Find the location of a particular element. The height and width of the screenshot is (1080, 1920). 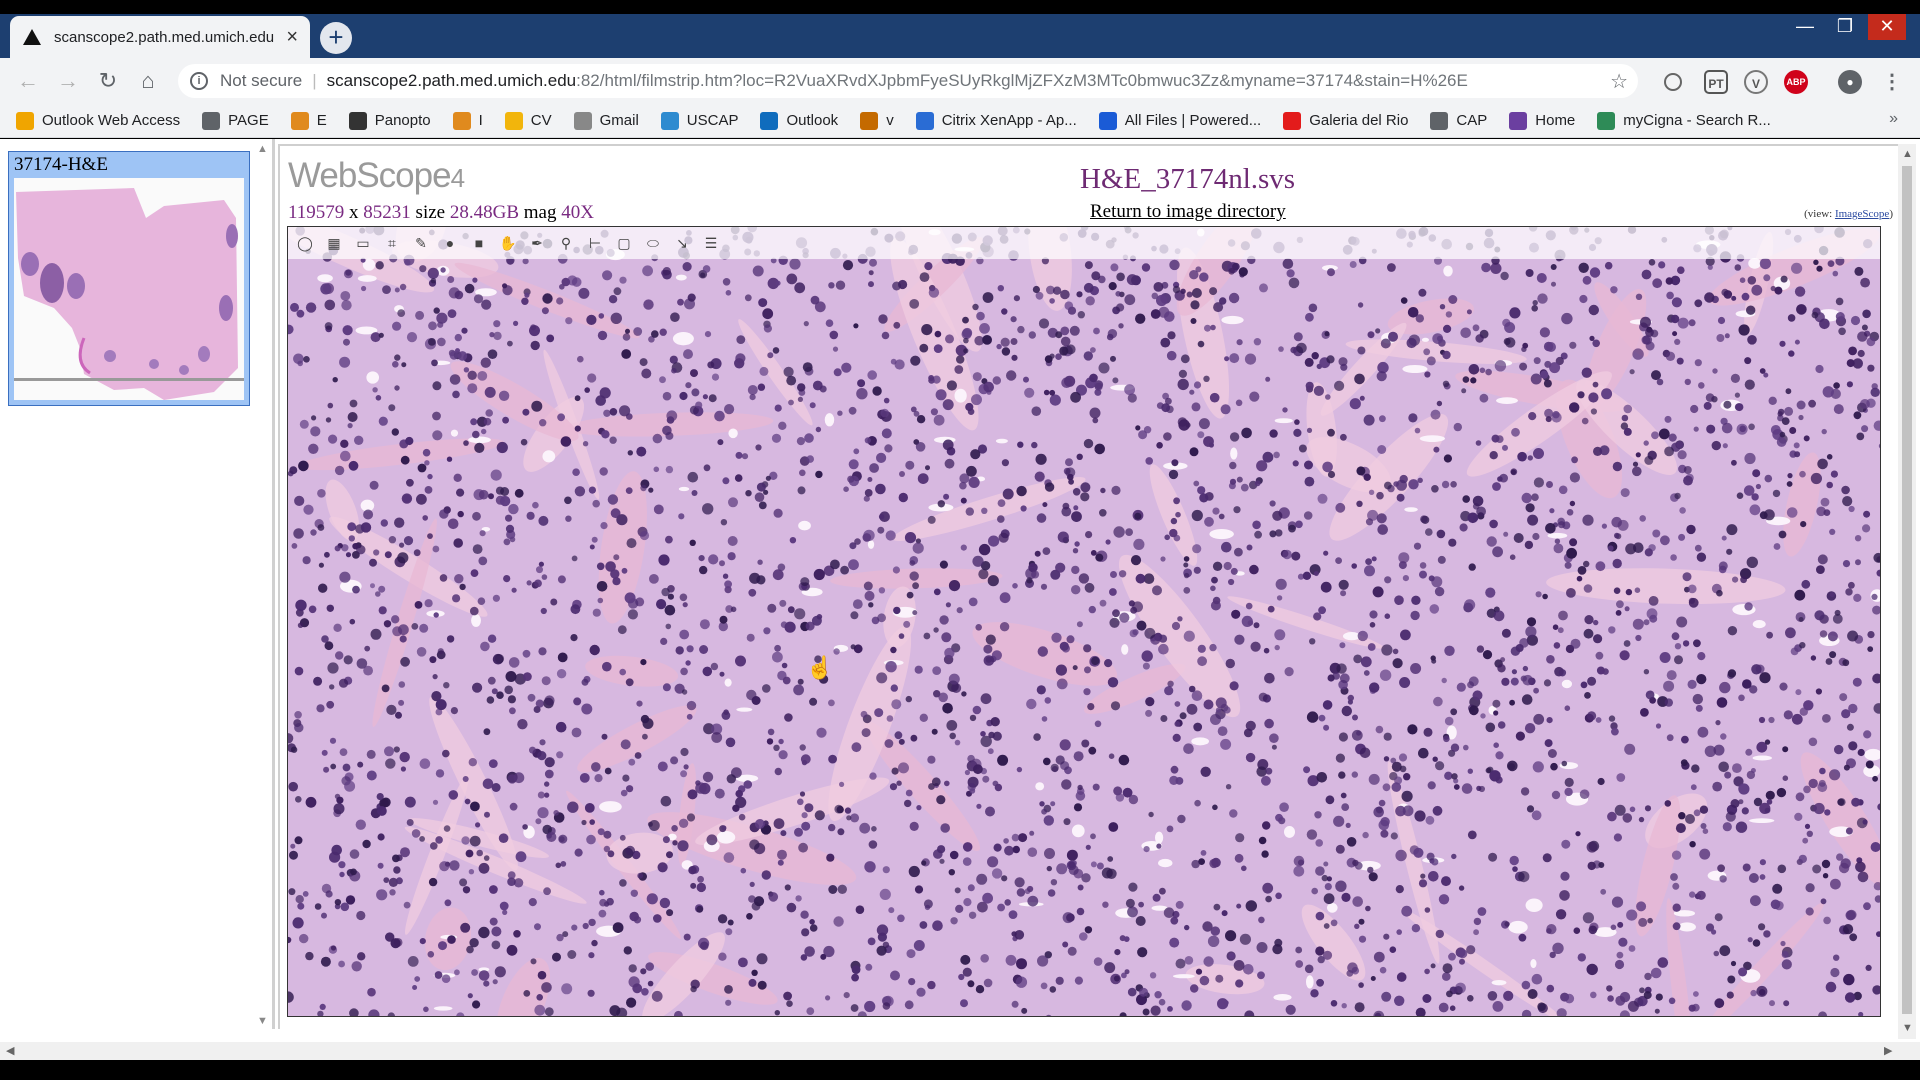

bookmark-label: Home is located at coordinates (1555, 120).